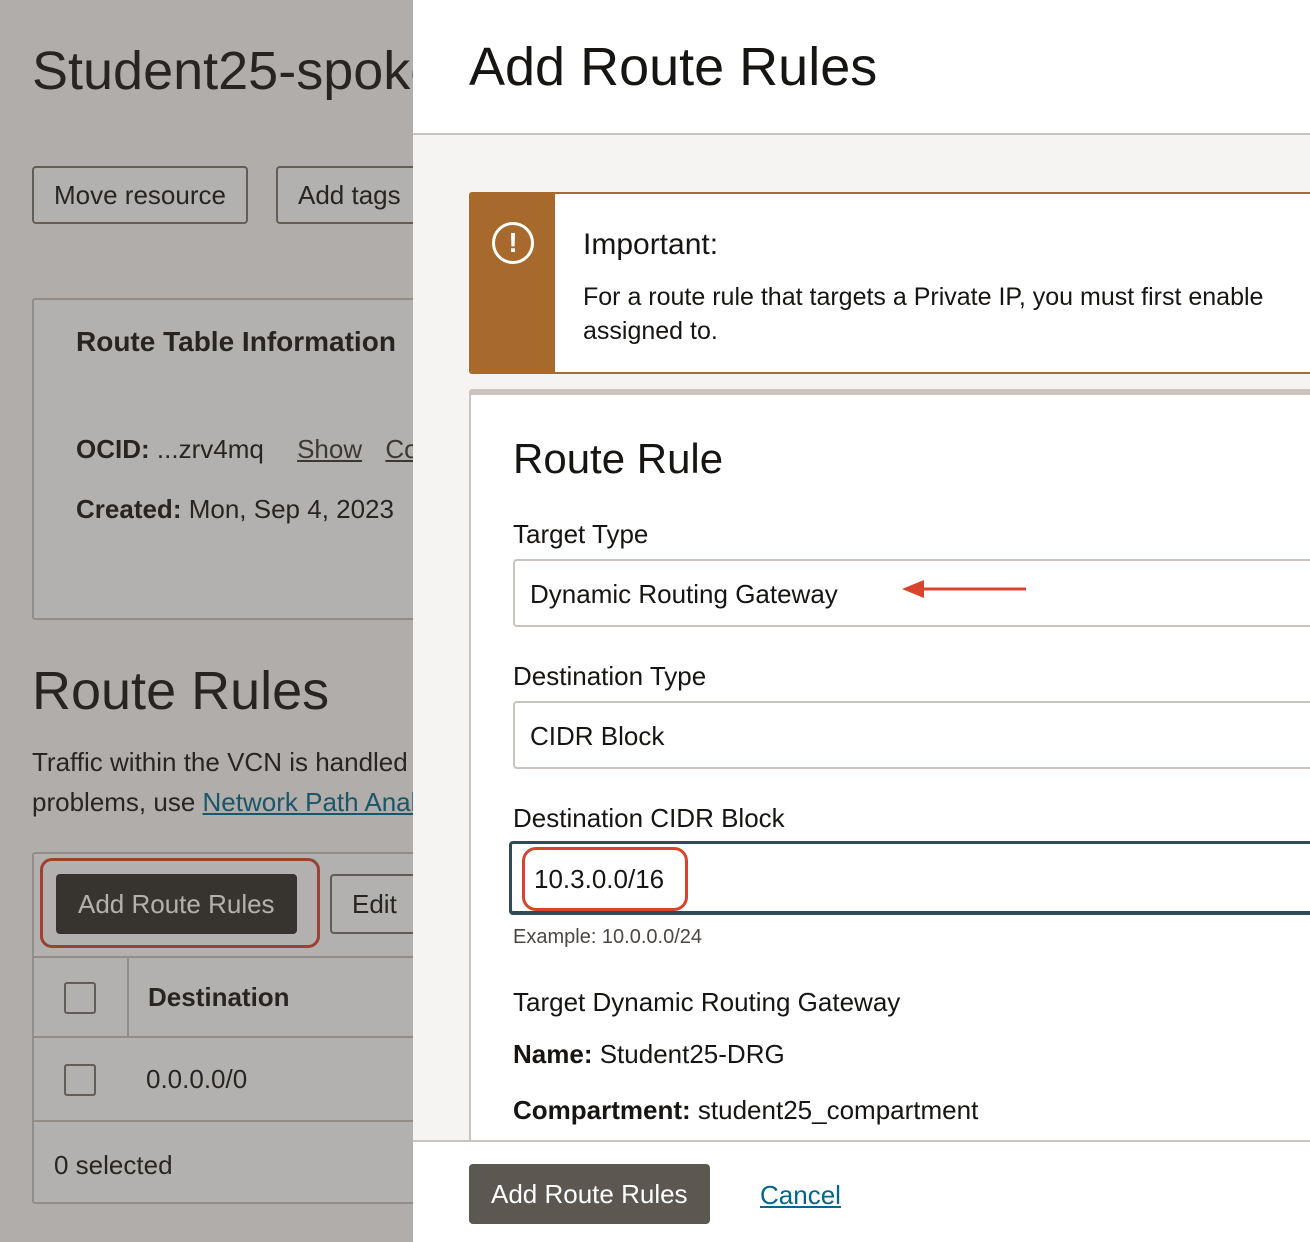  Describe the element at coordinates (608, 937) in the screenshot. I see `destination-cidr-help: Example: 10.0.0.0/24` at that location.